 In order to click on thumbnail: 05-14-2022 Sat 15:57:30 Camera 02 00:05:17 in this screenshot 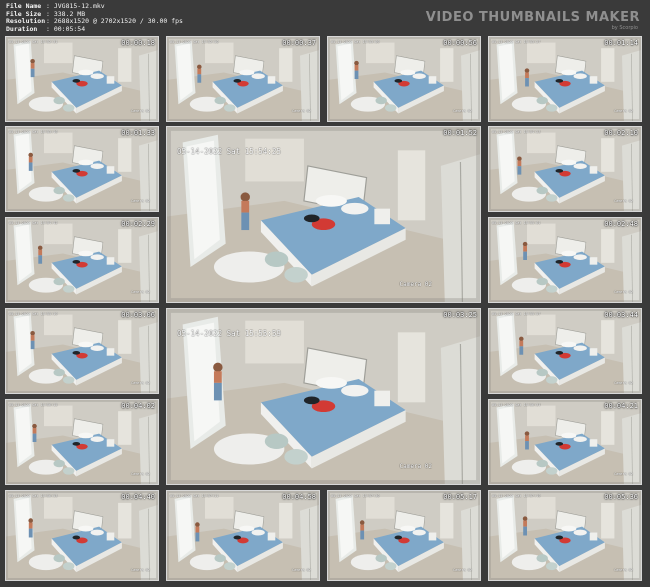, I will do `click(404, 535)`.